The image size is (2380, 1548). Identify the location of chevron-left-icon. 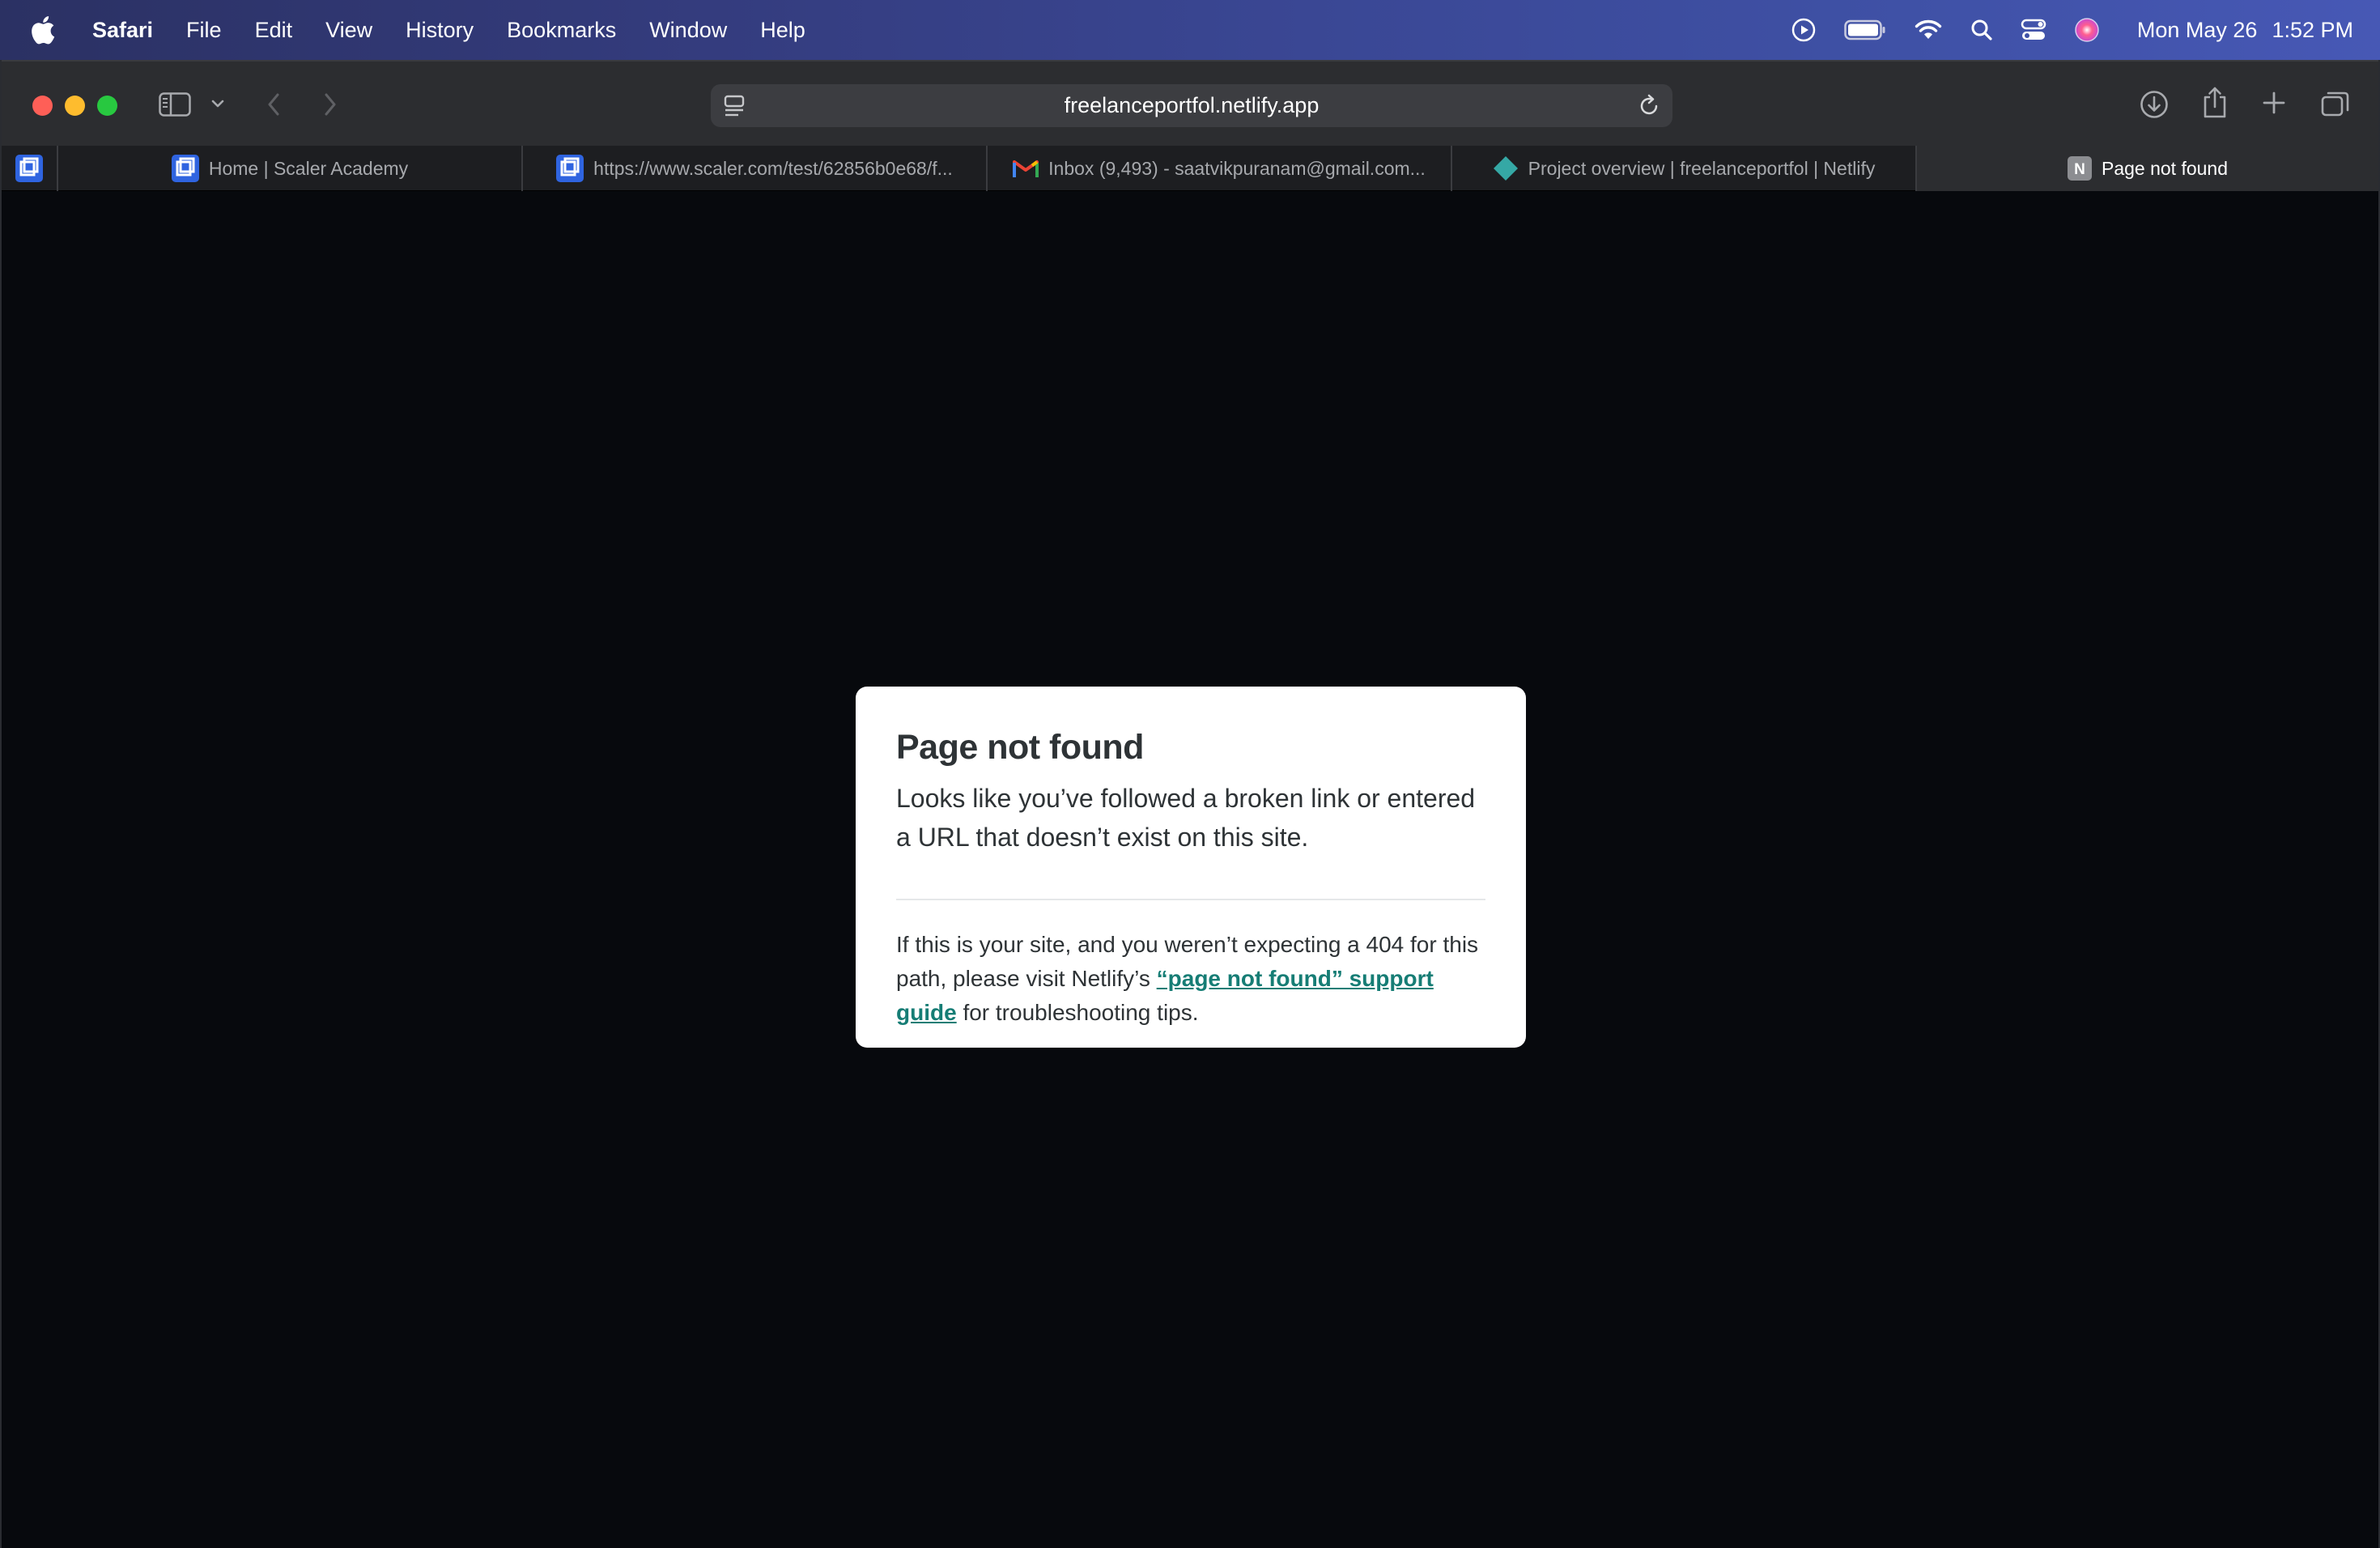
(273, 105).